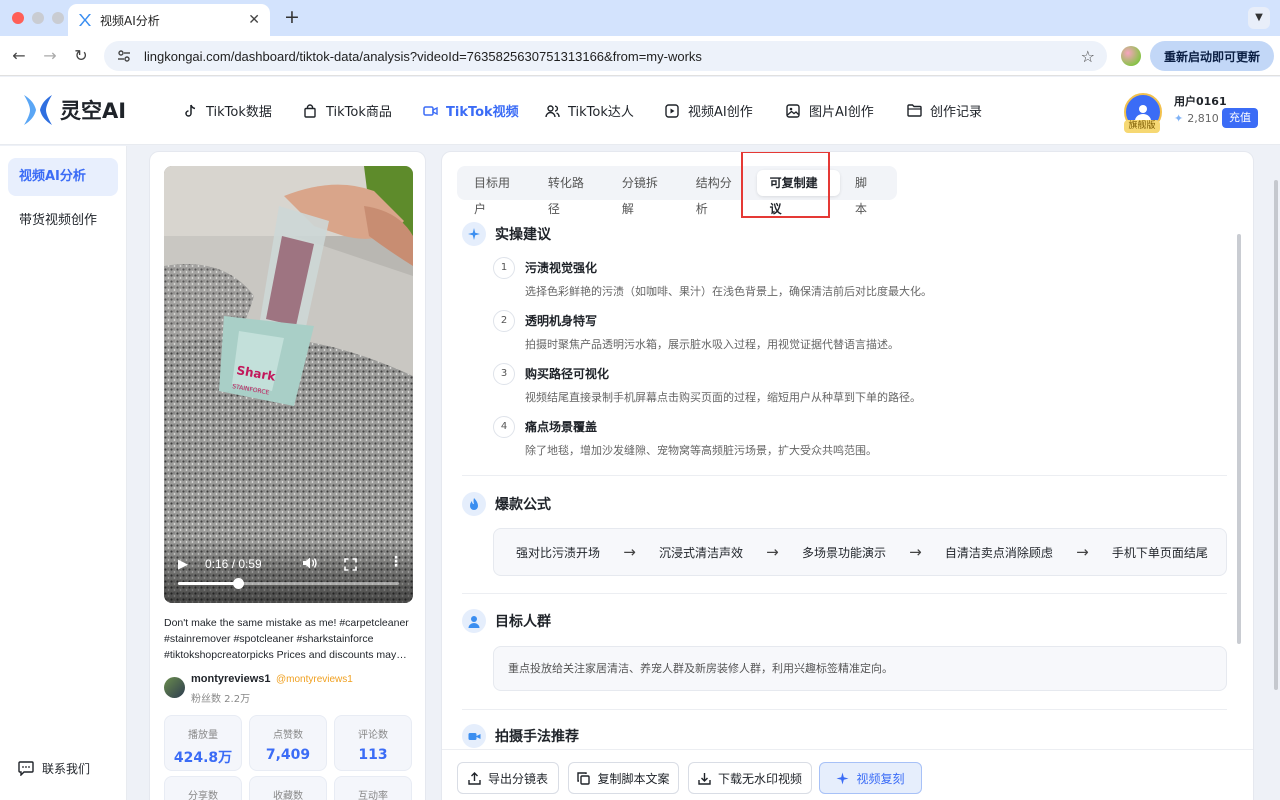  What do you see at coordinates (504, 321) in the screenshot?
I see `tip-number: 2` at bounding box center [504, 321].